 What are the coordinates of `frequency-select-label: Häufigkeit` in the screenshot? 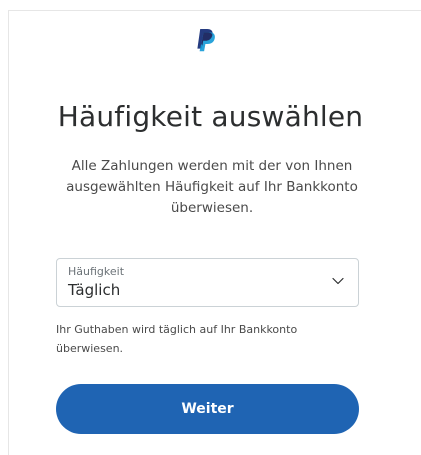 It's located at (96, 271).